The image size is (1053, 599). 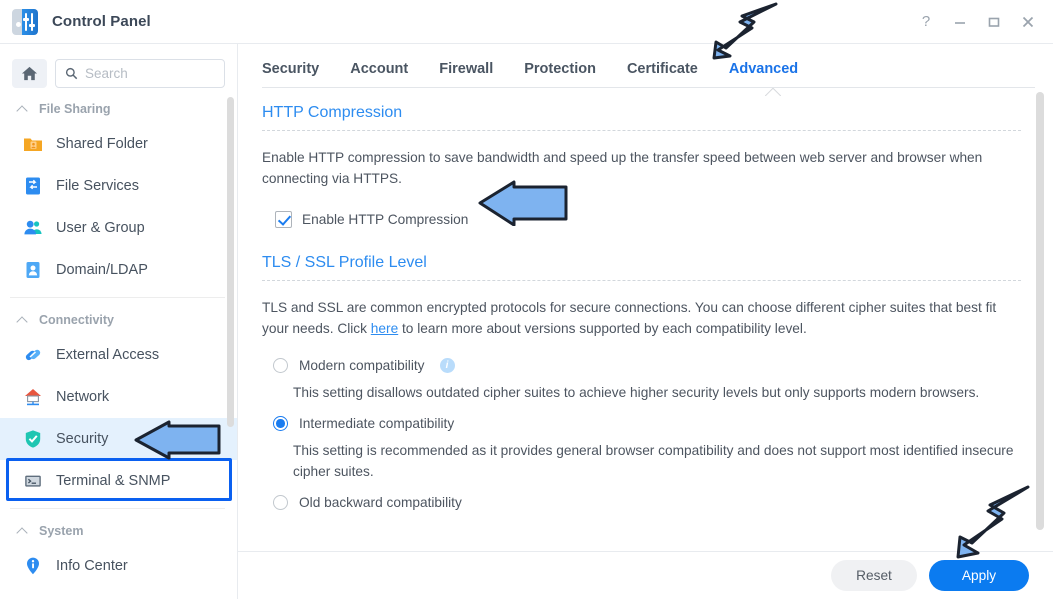 I want to click on sidebar-item-label: Shared Folder, so click(x=102, y=144).